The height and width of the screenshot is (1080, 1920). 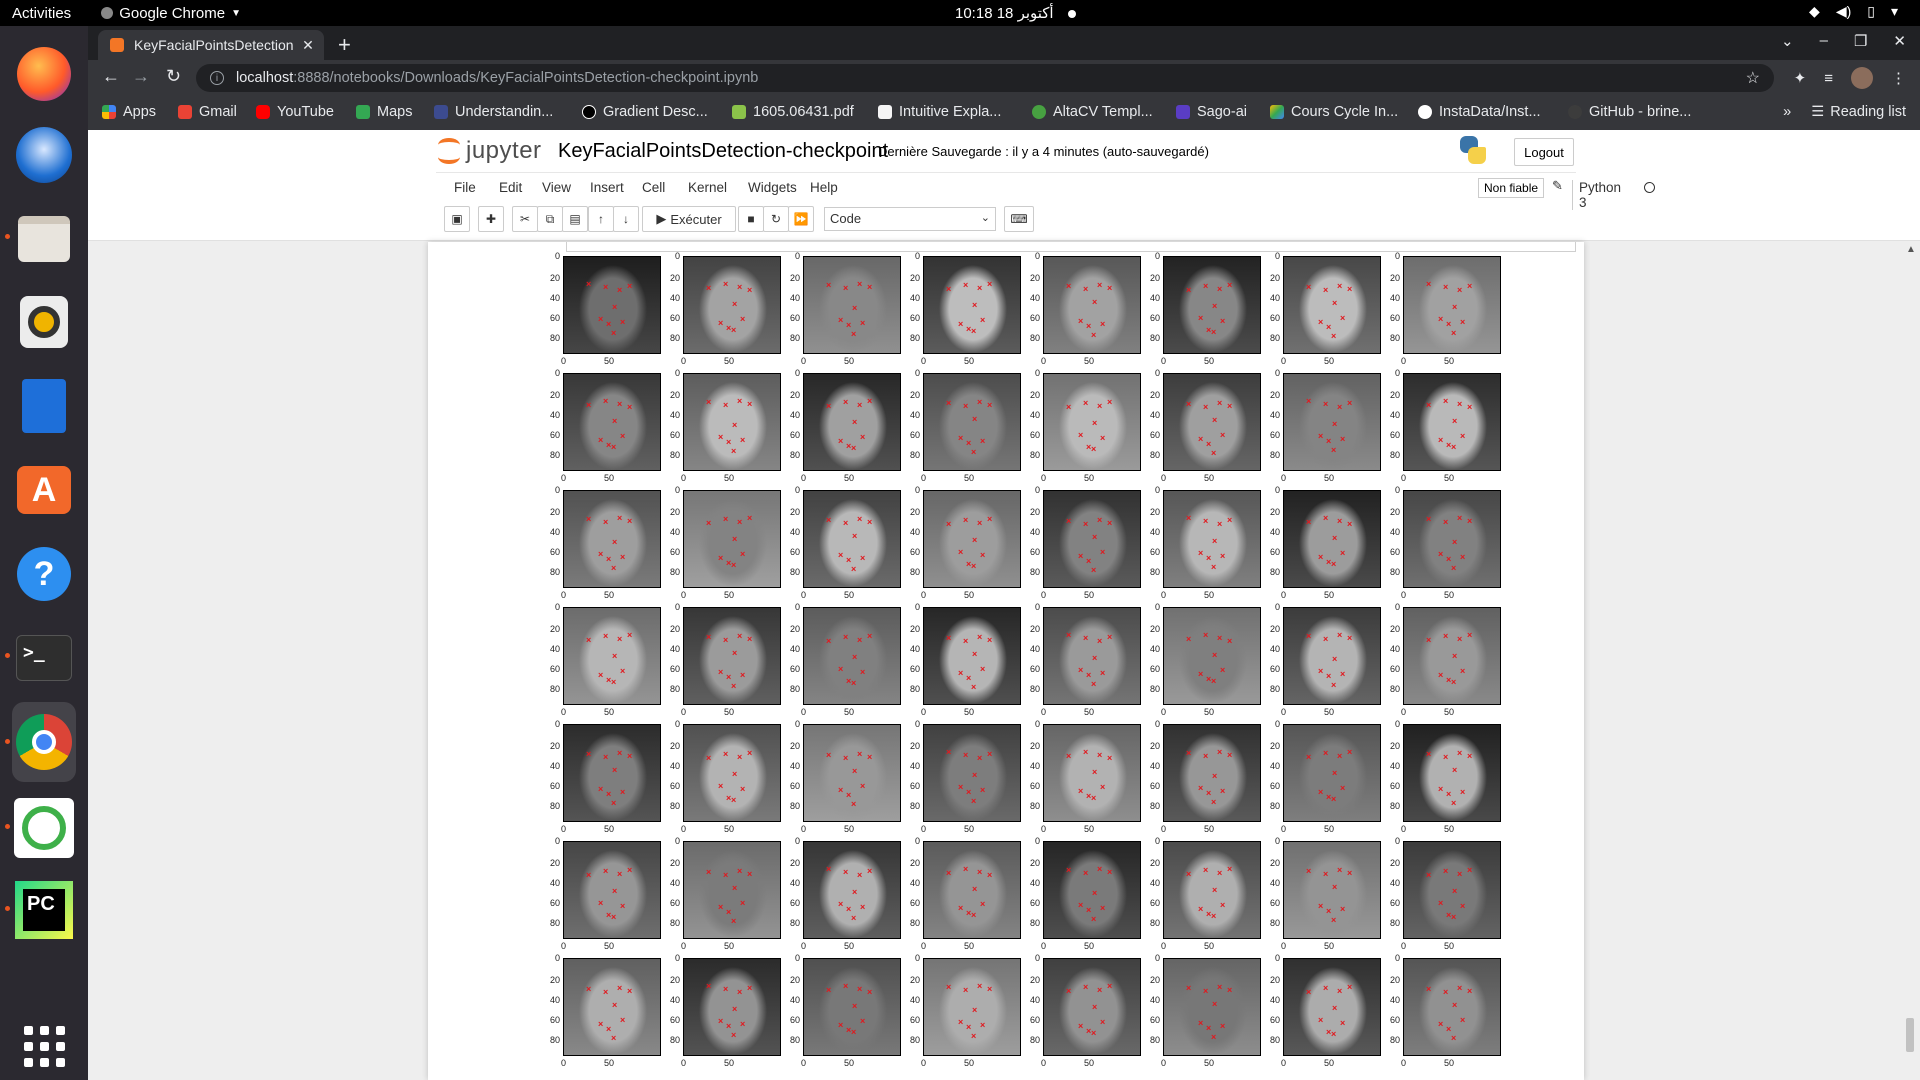 What do you see at coordinates (1824, 41) in the screenshot?
I see `minimize-icon: –` at bounding box center [1824, 41].